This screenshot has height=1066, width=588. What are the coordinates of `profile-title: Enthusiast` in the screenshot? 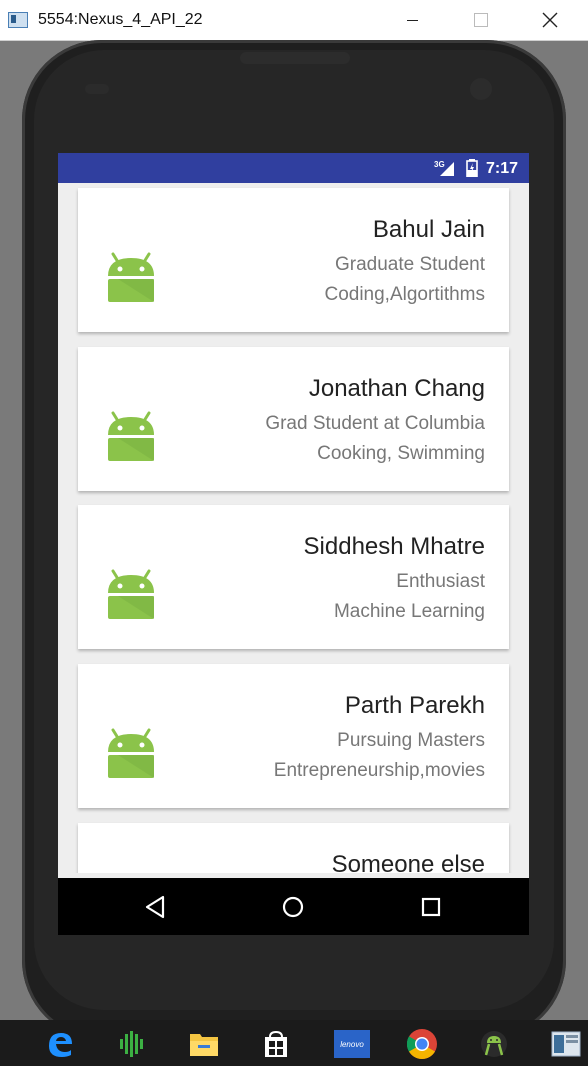 It's located at (440, 581).